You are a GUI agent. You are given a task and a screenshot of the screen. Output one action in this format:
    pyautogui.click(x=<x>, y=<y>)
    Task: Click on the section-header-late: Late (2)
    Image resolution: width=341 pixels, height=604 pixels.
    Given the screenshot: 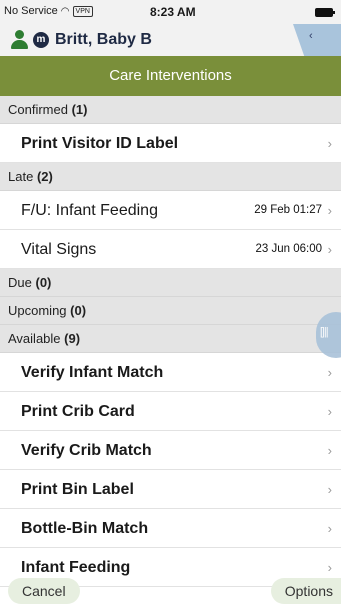 What is the action you would take?
    pyautogui.click(x=170, y=177)
    